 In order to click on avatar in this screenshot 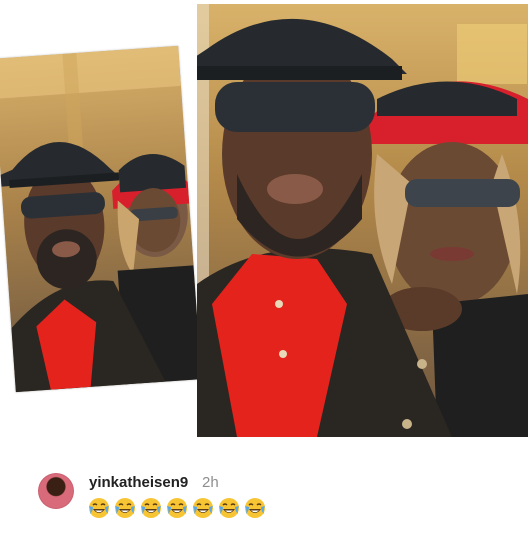, I will do `click(56, 491)`.